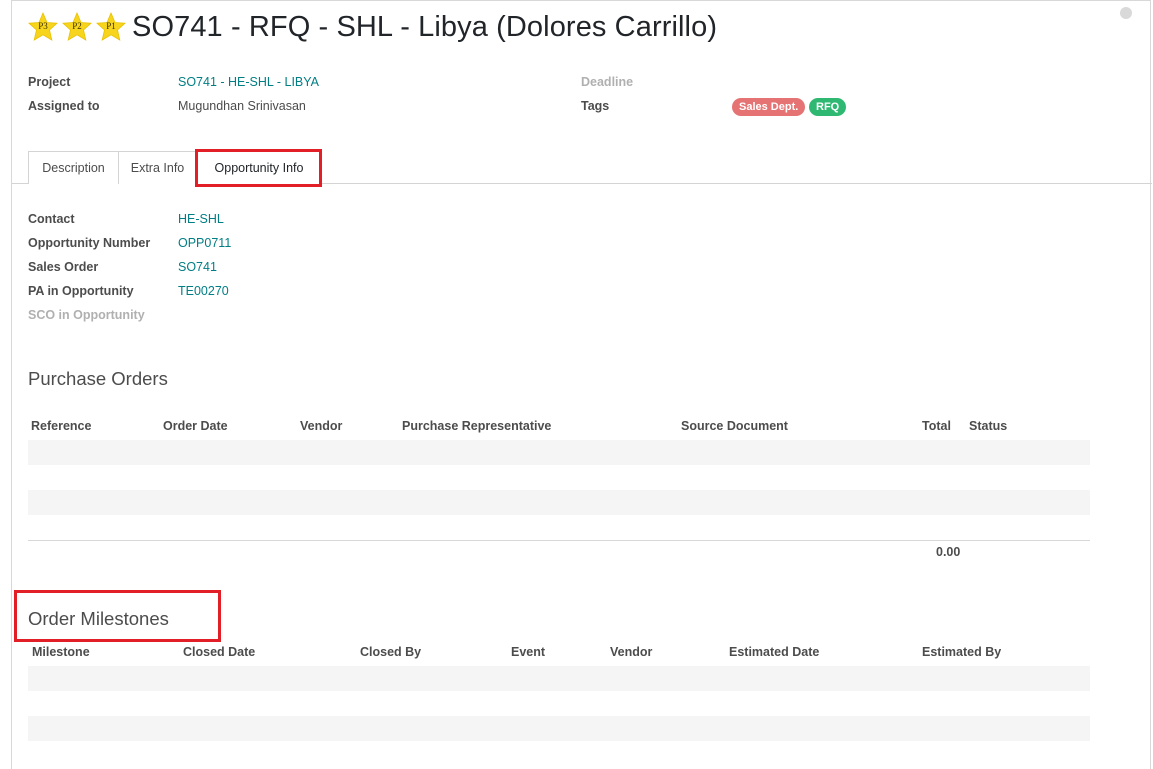 The image size is (1153, 769). I want to click on milestone-column-closed-by: Closed By, so click(390, 652).